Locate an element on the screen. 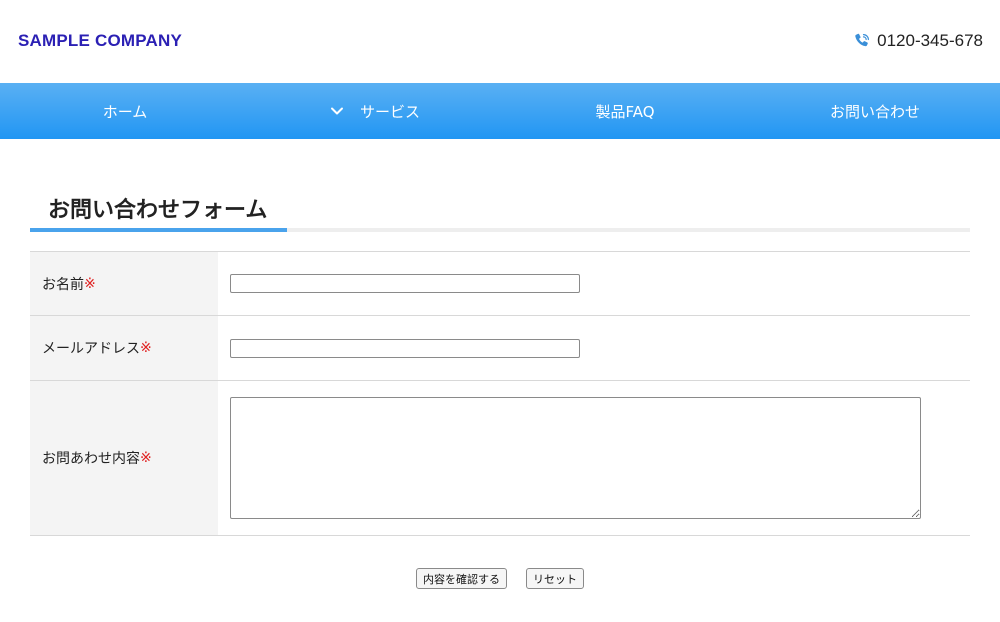 Image resolution: width=1000 pixels, height=622 pixels. site-header: SAMPLE COMPANY 0120-345-678 is located at coordinates (500, 41).